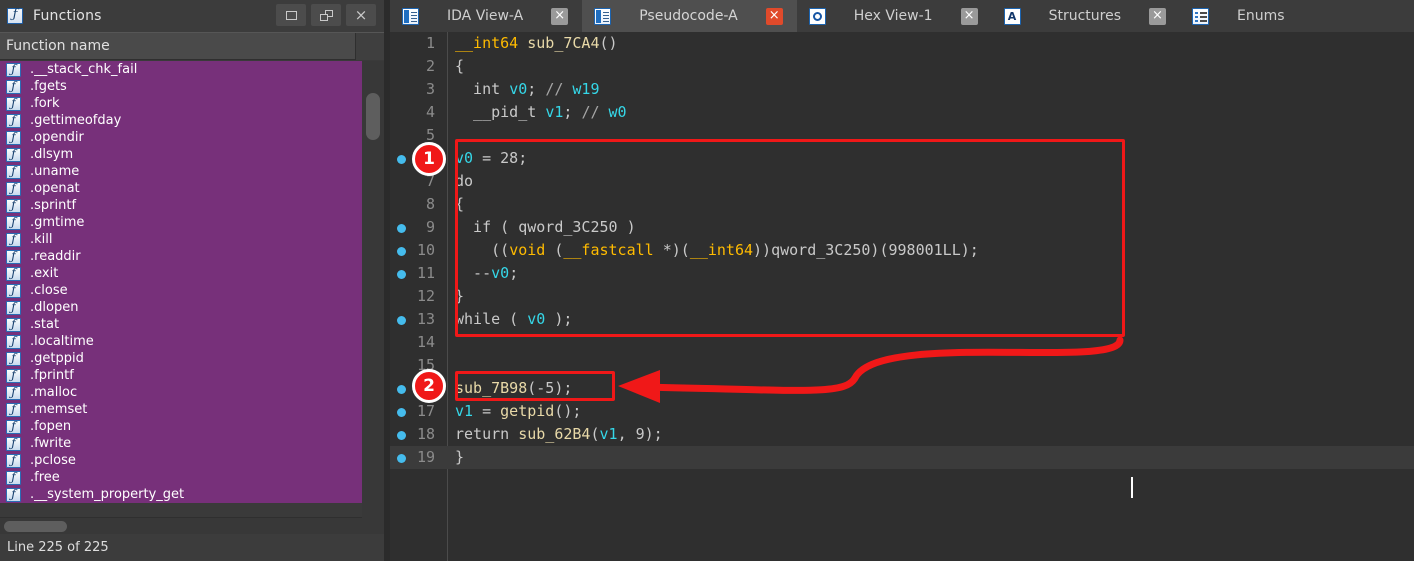 The image size is (1414, 561). I want to click on code-line: 19 }, so click(902, 457).